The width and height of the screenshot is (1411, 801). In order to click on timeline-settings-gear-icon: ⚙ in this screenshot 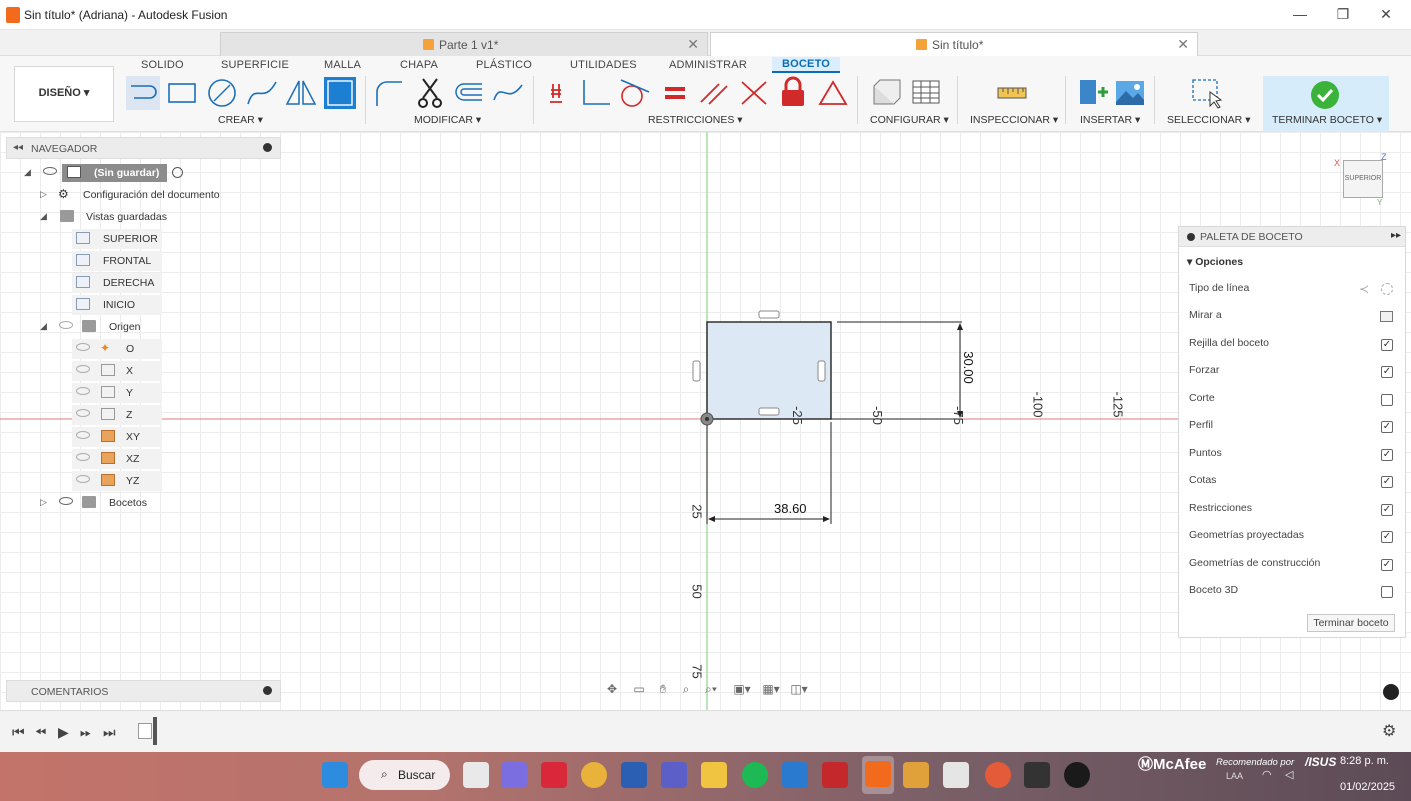, I will do `click(1389, 731)`.